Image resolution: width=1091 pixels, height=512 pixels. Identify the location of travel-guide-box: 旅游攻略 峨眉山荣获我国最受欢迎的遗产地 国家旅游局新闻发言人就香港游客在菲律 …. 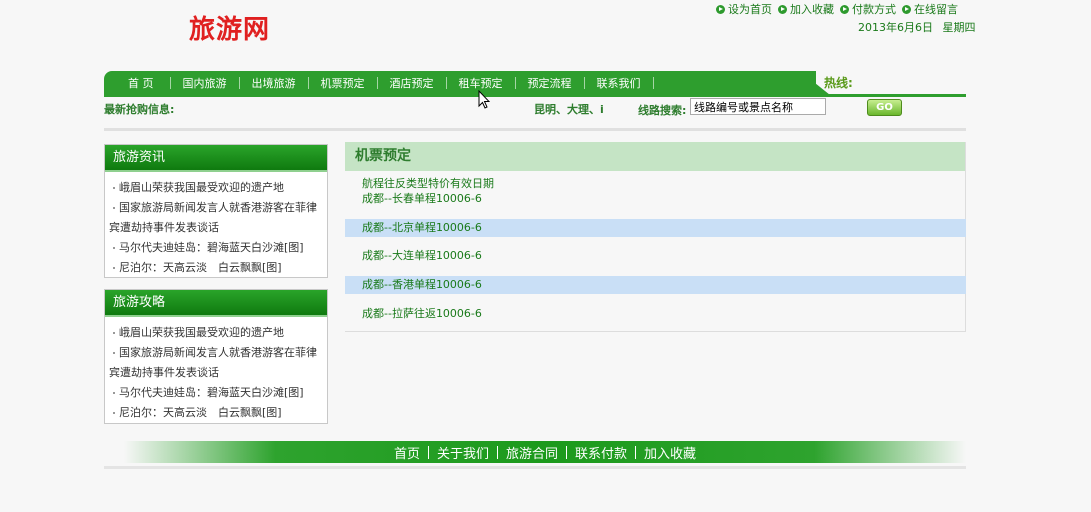
(216, 356).